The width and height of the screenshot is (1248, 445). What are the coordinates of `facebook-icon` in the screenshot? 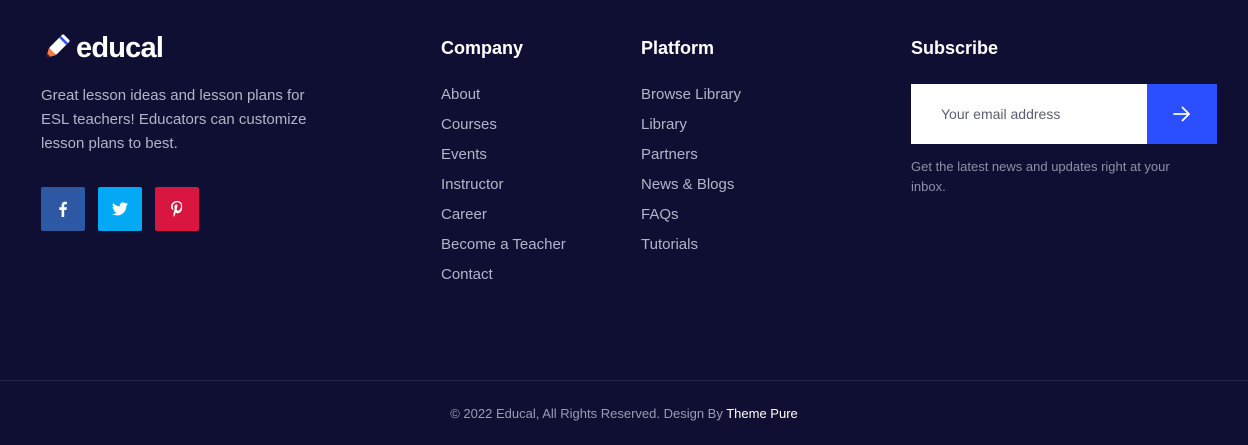 It's located at (63, 209).